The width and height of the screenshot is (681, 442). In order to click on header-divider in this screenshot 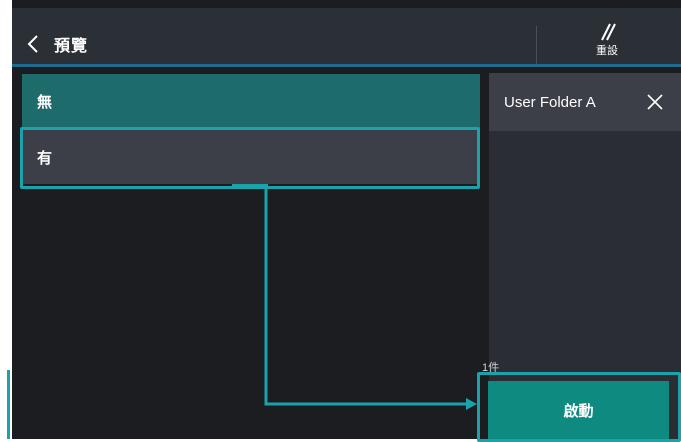, I will do `click(536, 46)`.